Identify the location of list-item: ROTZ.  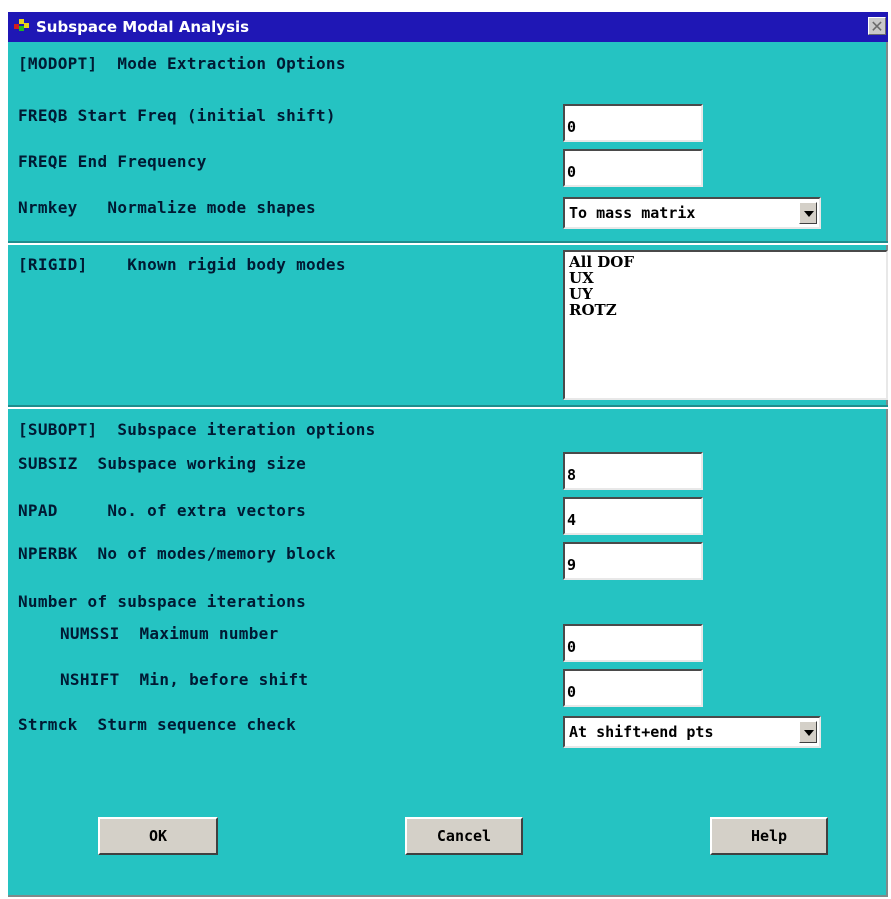
(727, 310).